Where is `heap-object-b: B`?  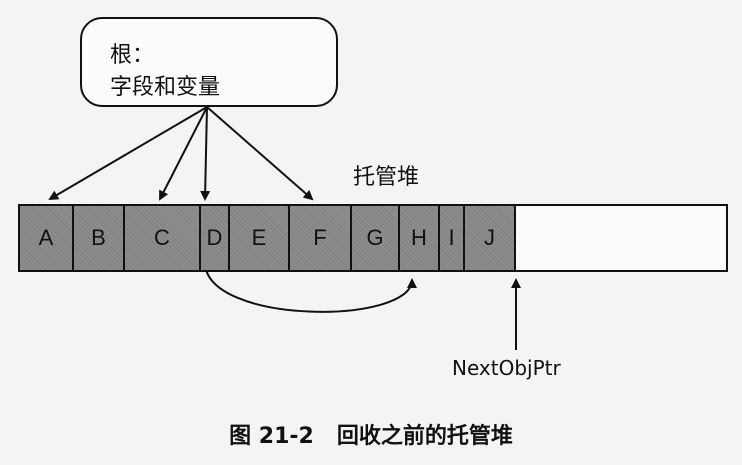
heap-object-b: B is located at coordinates (99, 238).